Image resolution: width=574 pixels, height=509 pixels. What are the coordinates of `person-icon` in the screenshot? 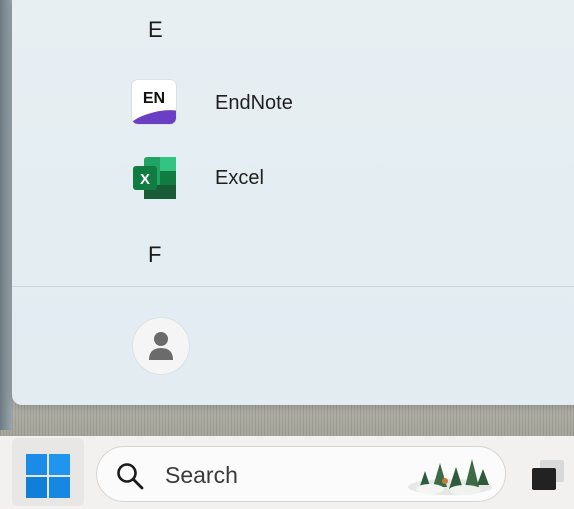 It's located at (161, 346).